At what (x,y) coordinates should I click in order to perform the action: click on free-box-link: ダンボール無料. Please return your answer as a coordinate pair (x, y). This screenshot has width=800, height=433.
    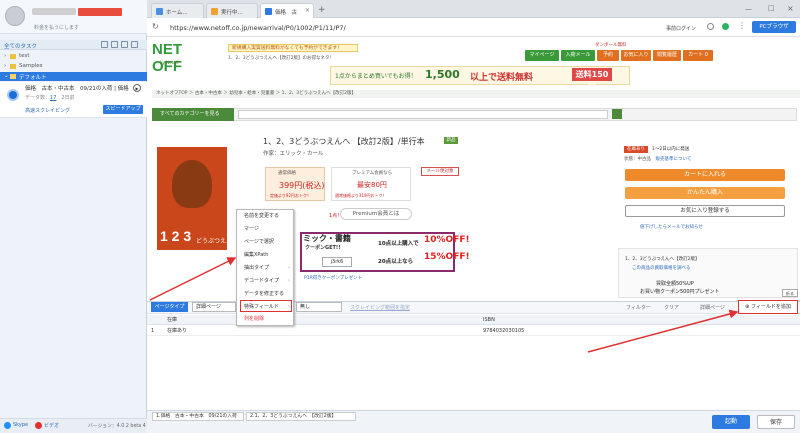
    Looking at the image, I should click on (611, 45).